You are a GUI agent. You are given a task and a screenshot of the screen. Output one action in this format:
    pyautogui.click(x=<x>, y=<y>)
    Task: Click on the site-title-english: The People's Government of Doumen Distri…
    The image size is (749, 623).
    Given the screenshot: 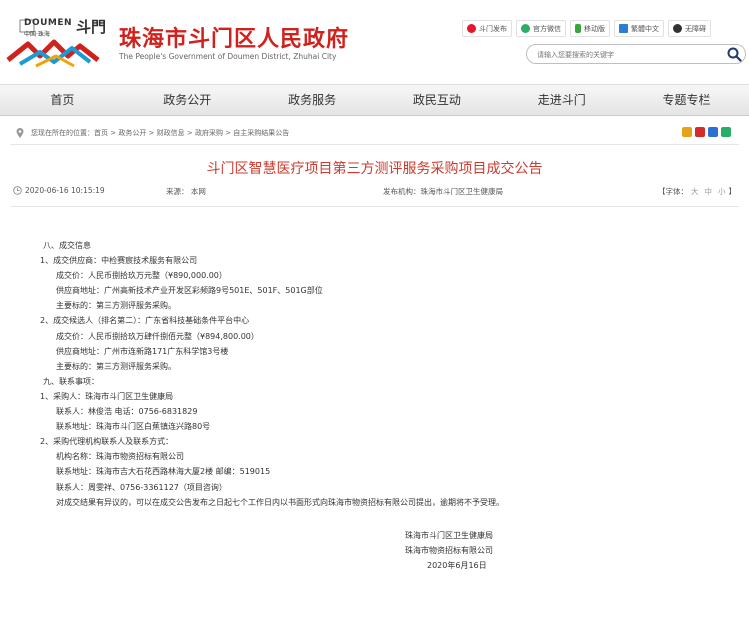 What is the action you would take?
    pyautogui.click(x=228, y=56)
    